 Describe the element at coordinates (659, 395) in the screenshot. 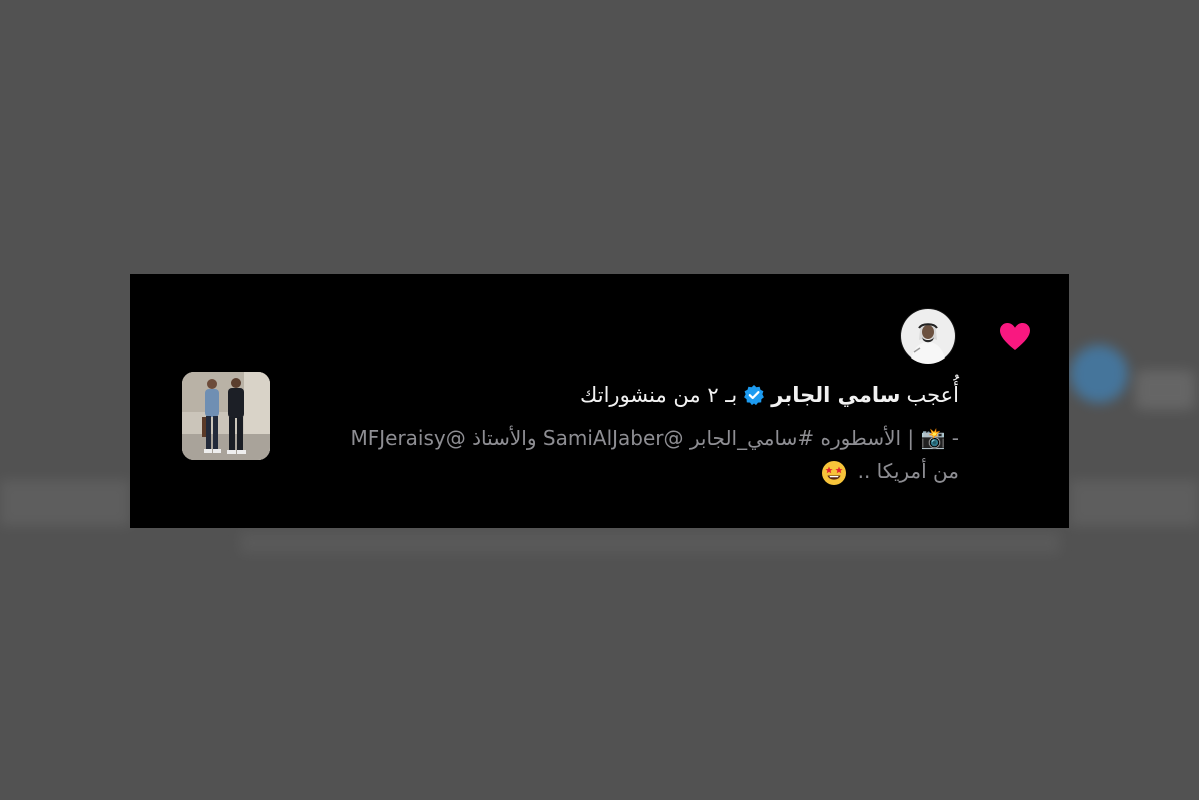

I see `action-suffix: بـ ٢ من منشوراتك` at that location.